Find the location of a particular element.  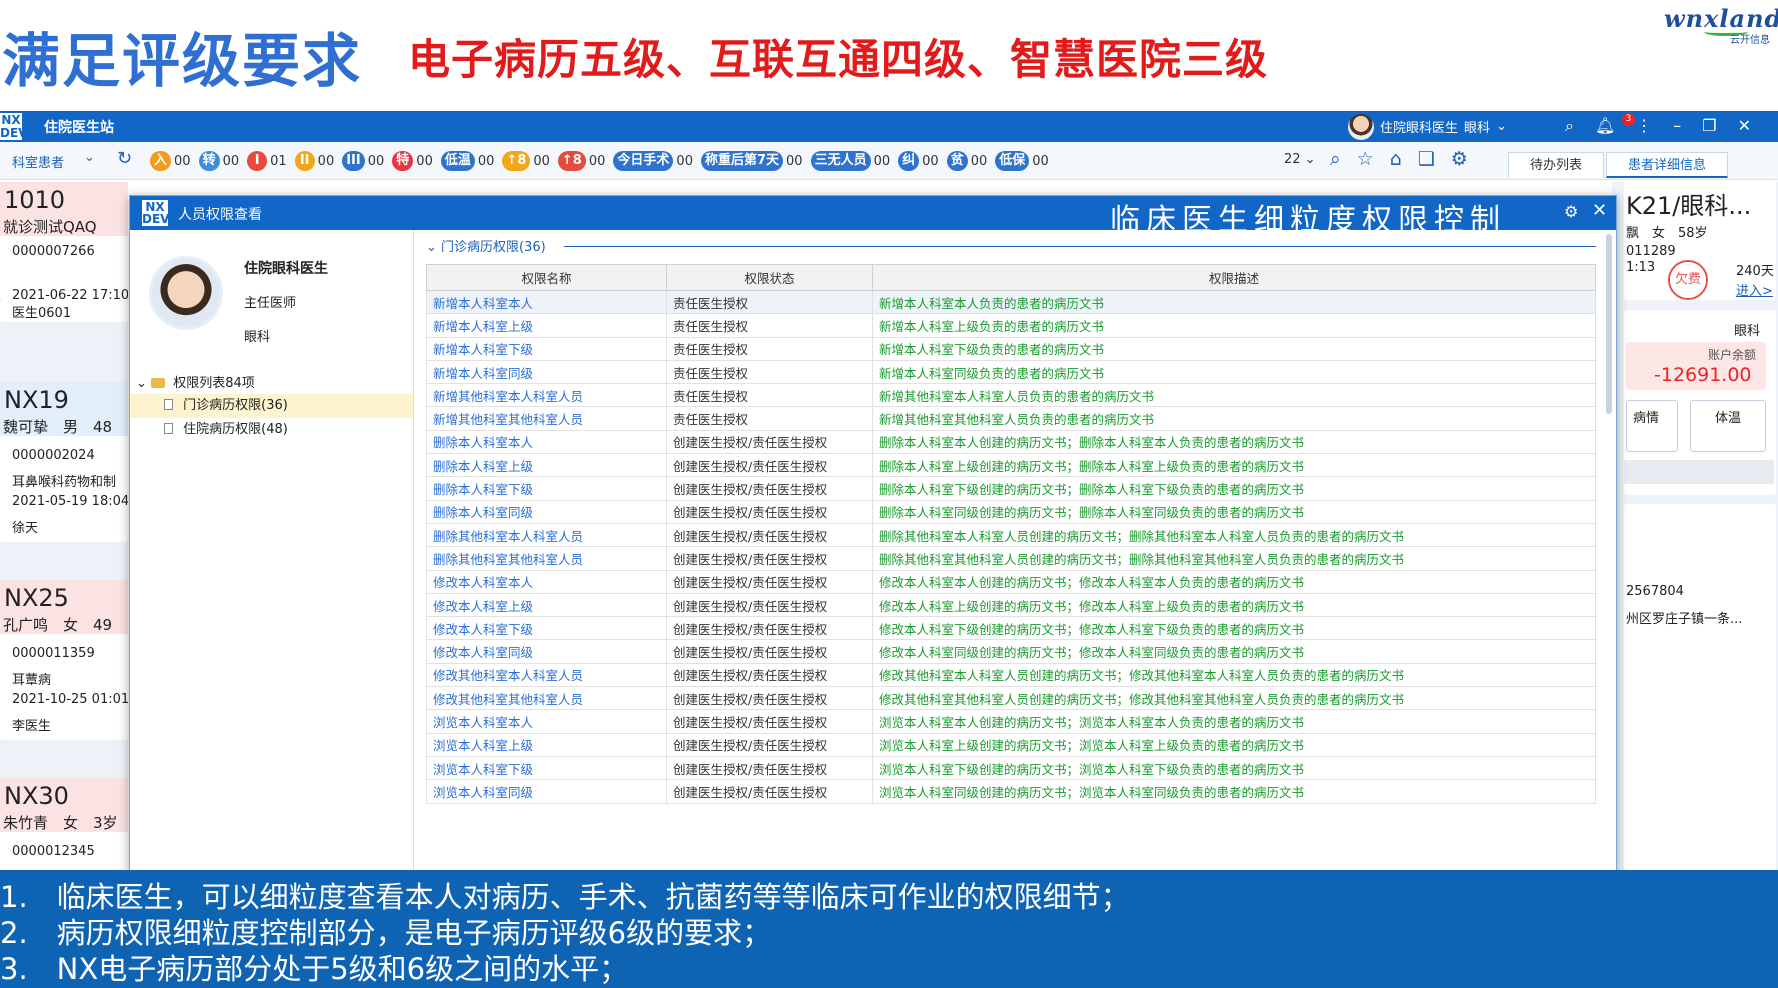

caption-line: 3. NX电子病历部分处于5级和6级之间的水平； is located at coordinates (314, 969).